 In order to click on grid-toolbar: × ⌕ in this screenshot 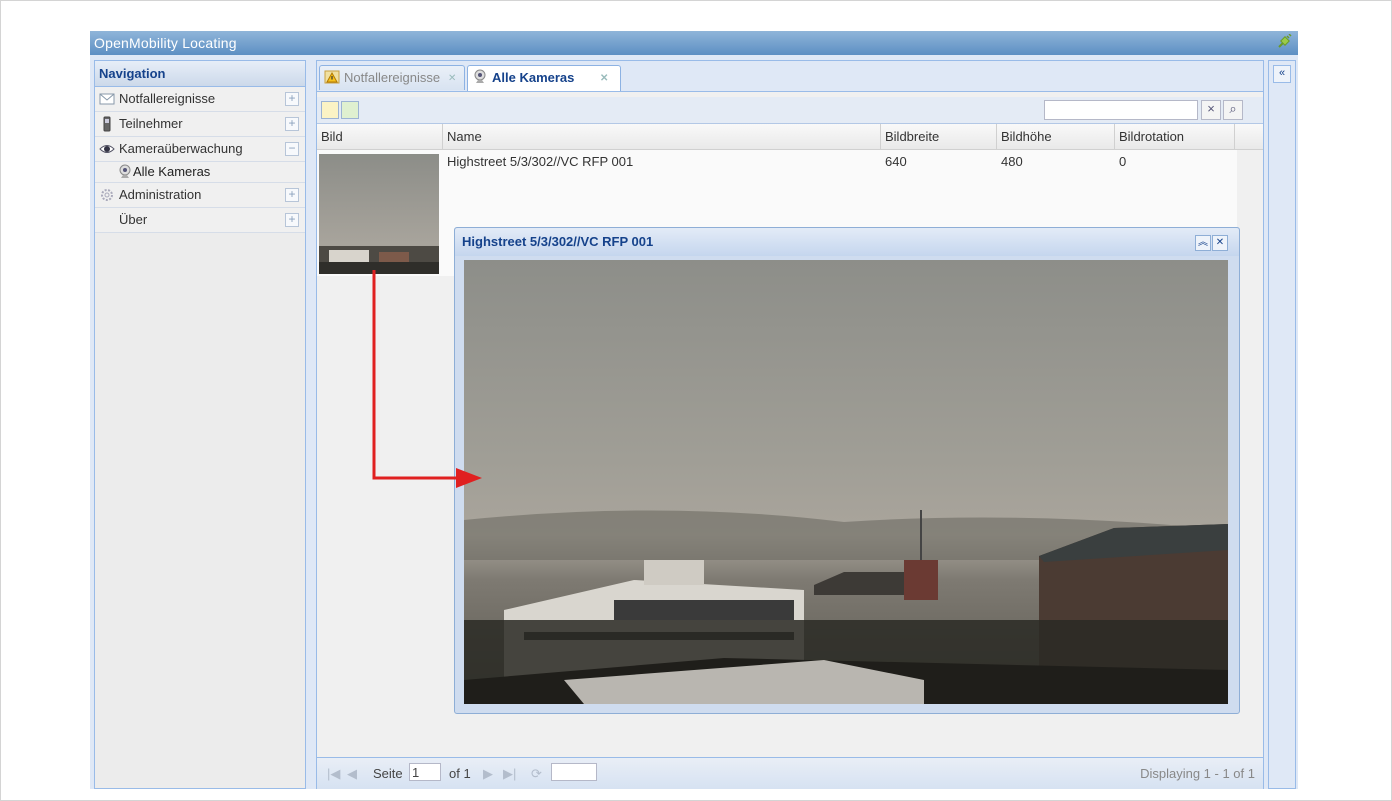, I will do `click(790, 110)`.